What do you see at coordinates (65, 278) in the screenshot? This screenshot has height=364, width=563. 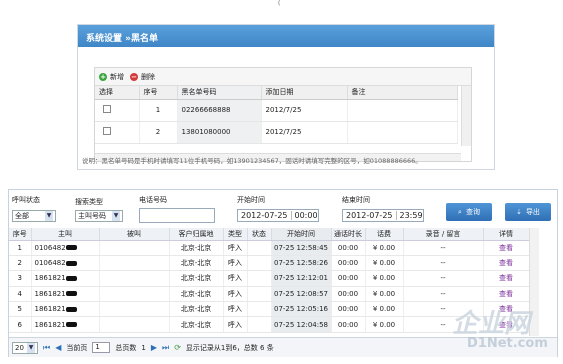 I see `cell-caller: 1861821` at bounding box center [65, 278].